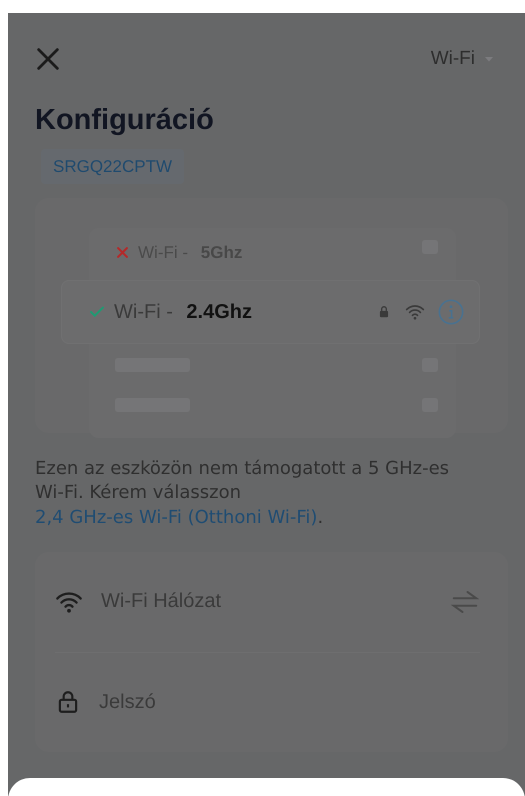 The width and height of the screenshot is (525, 796). What do you see at coordinates (242, 493) in the screenshot?
I see `notice-text: Ezen az eszközön nem támogatott a 5 GHz-es Wi-Fi. Kérem válasszon 2,4 GHz-es Wi-Fi (Otthoni Wi-Fi).` at bounding box center [242, 493].